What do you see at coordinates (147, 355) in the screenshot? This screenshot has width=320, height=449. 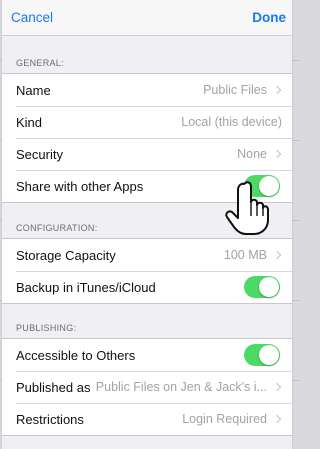 I see `row-accessible-to-others: Accessible to Others` at bounding box center [147, 355].